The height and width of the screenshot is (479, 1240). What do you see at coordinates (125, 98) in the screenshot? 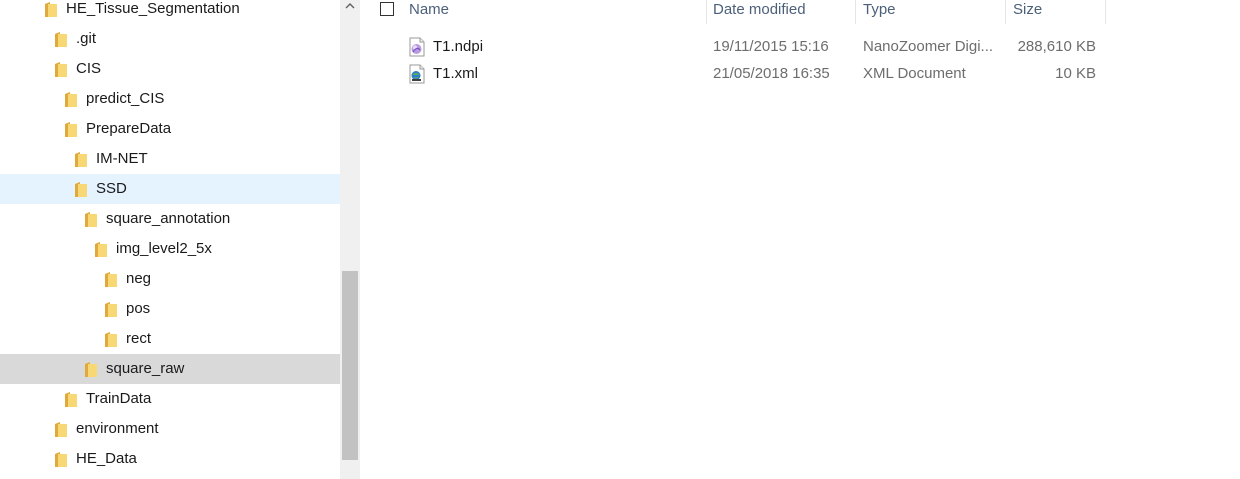
I see `tree-item-label: predict_CIS` at bounding box center [125, 98].